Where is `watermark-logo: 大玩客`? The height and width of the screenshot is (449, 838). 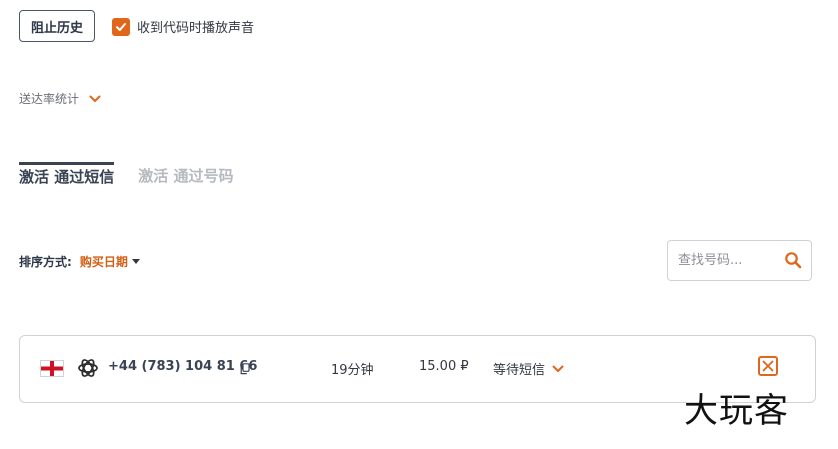
watermark-logo: 大玩客 is located at coordinates (736, 411).